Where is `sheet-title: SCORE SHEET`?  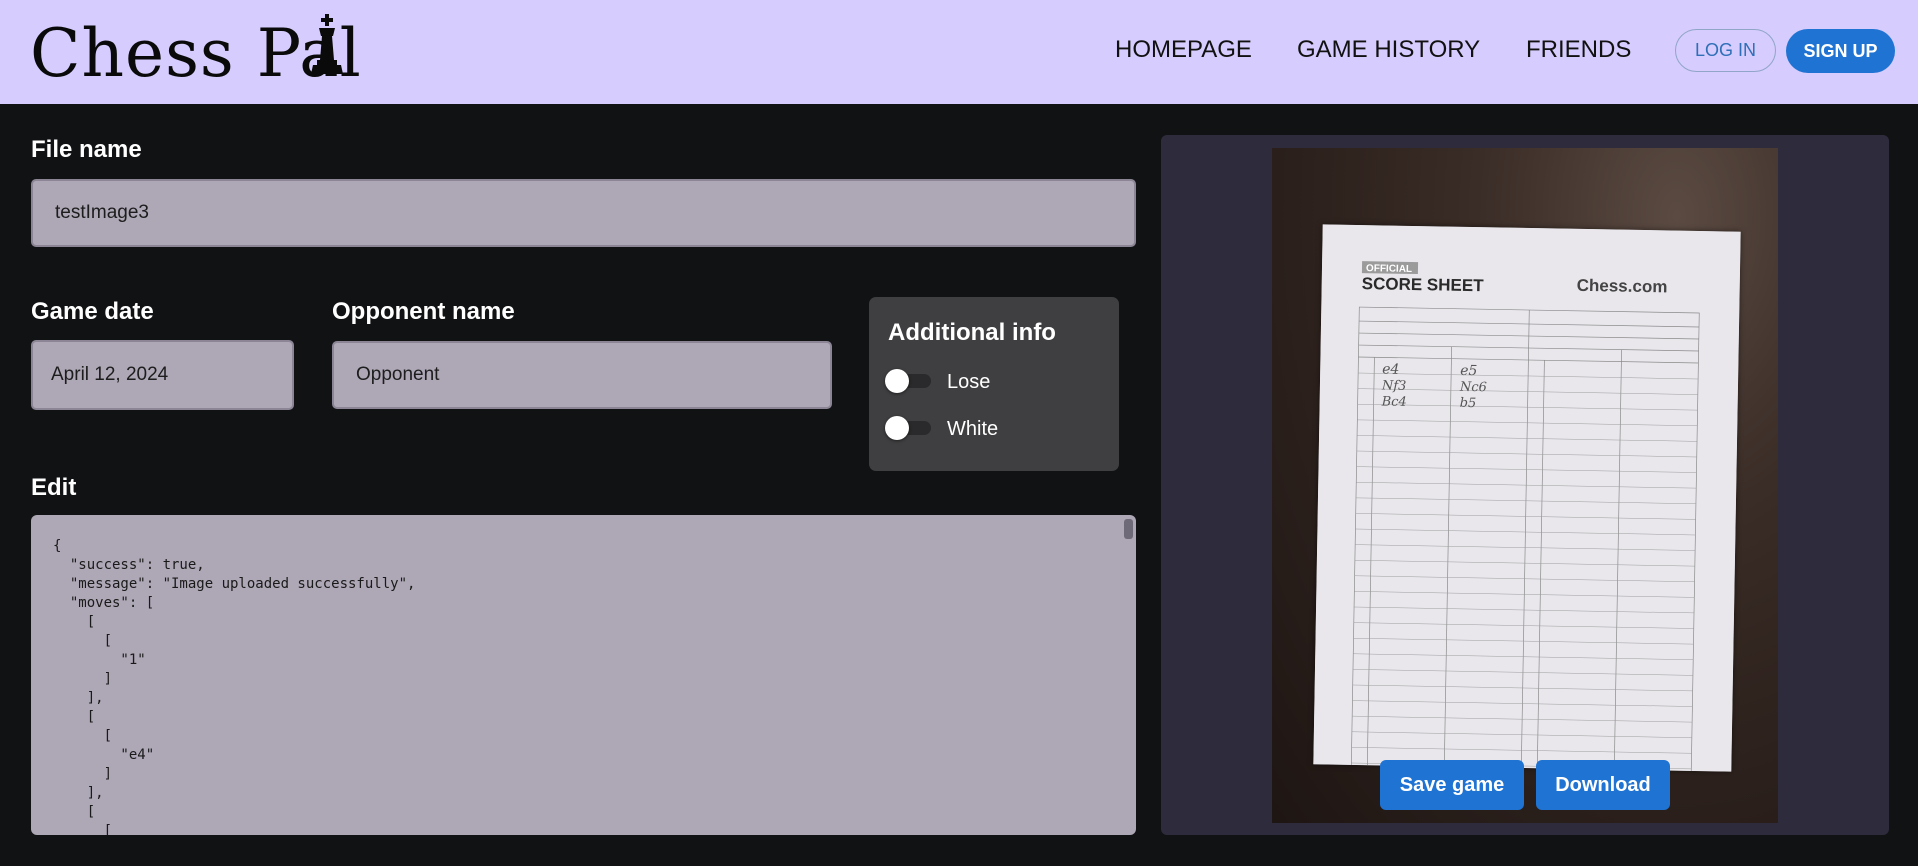
sheet-title: SCORE SHEET is located at coordinates (1423, 284).